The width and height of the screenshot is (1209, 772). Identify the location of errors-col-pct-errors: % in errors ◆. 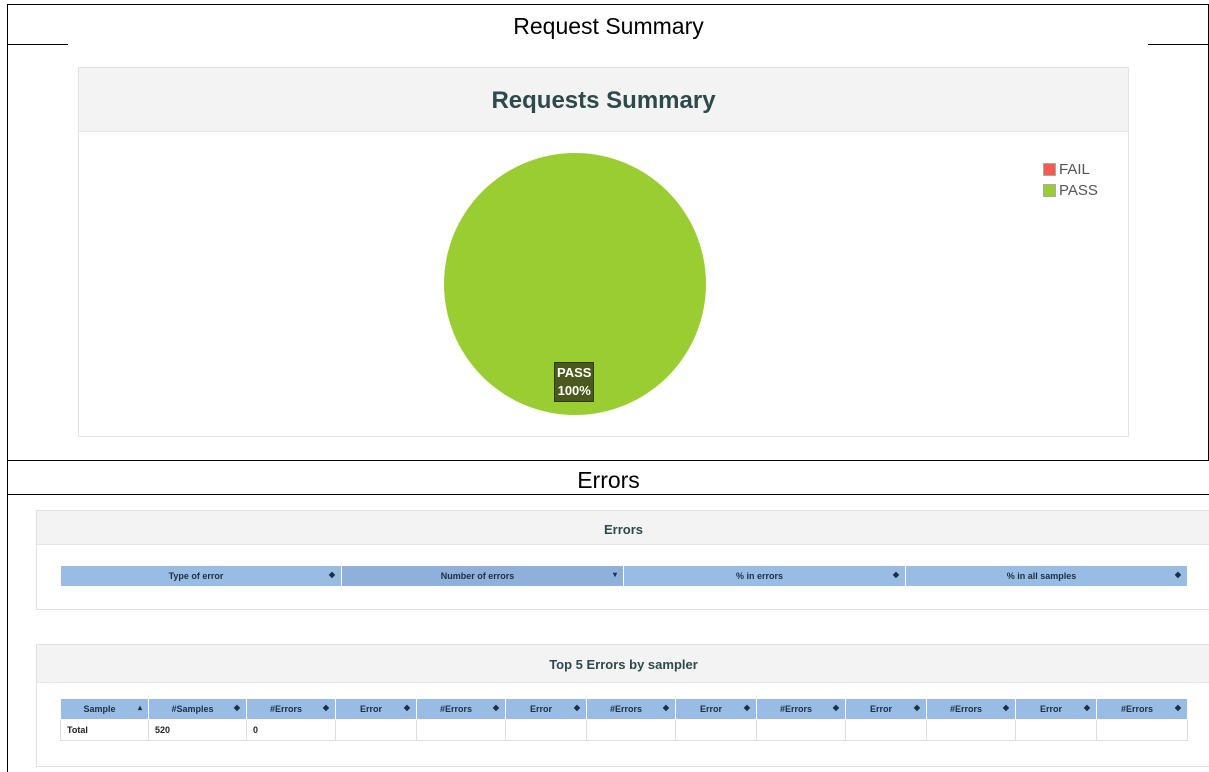
(764, 576).